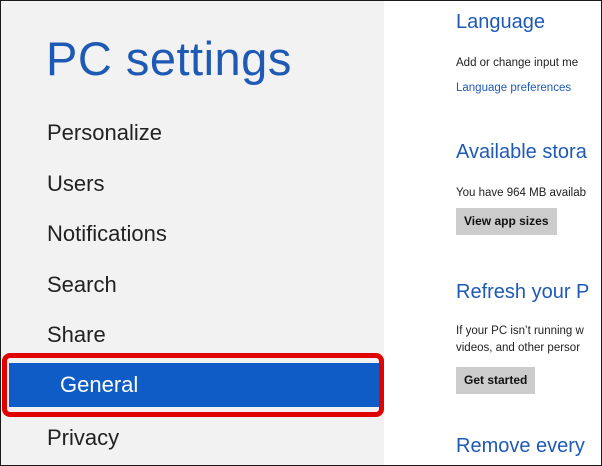  Describe the element at coordinates (191, 285) in the screenshot. I see `sidebar-item-search: Search` at that location.